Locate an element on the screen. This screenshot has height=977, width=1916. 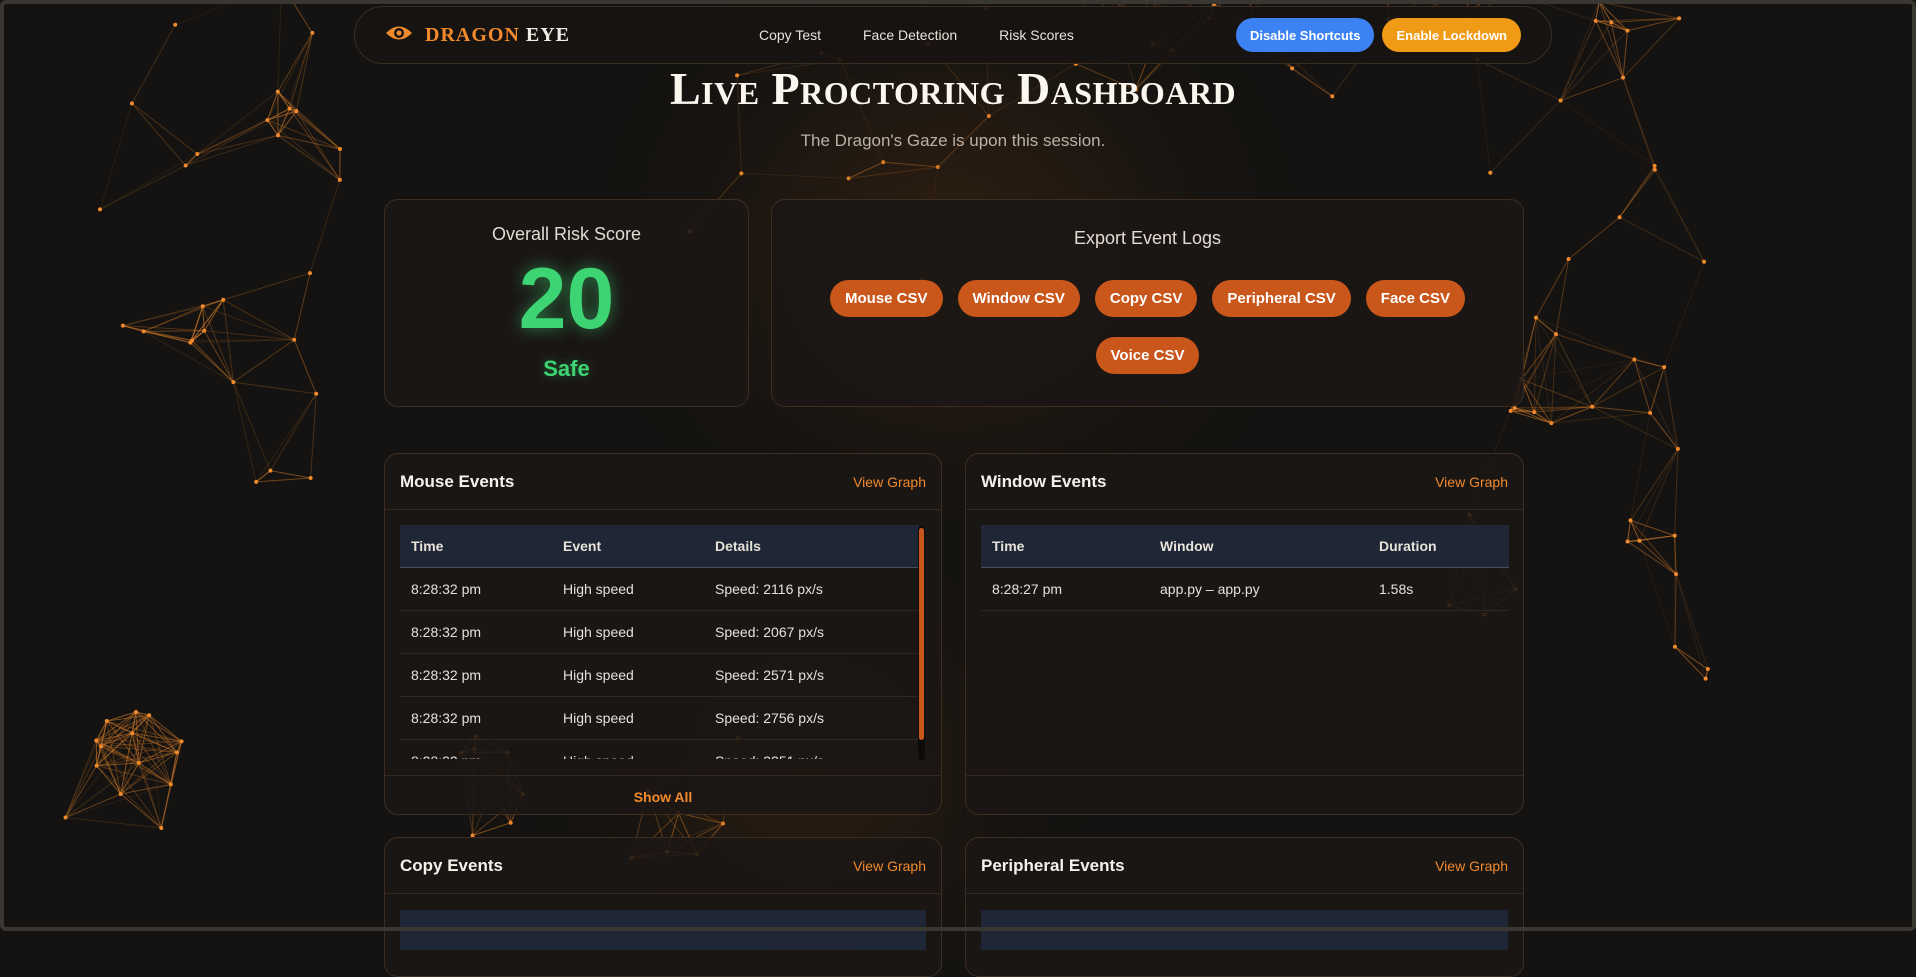
table-row: 8:28:27 pmapp.py – app.py1.58s is located at coordinates (1245, 589).